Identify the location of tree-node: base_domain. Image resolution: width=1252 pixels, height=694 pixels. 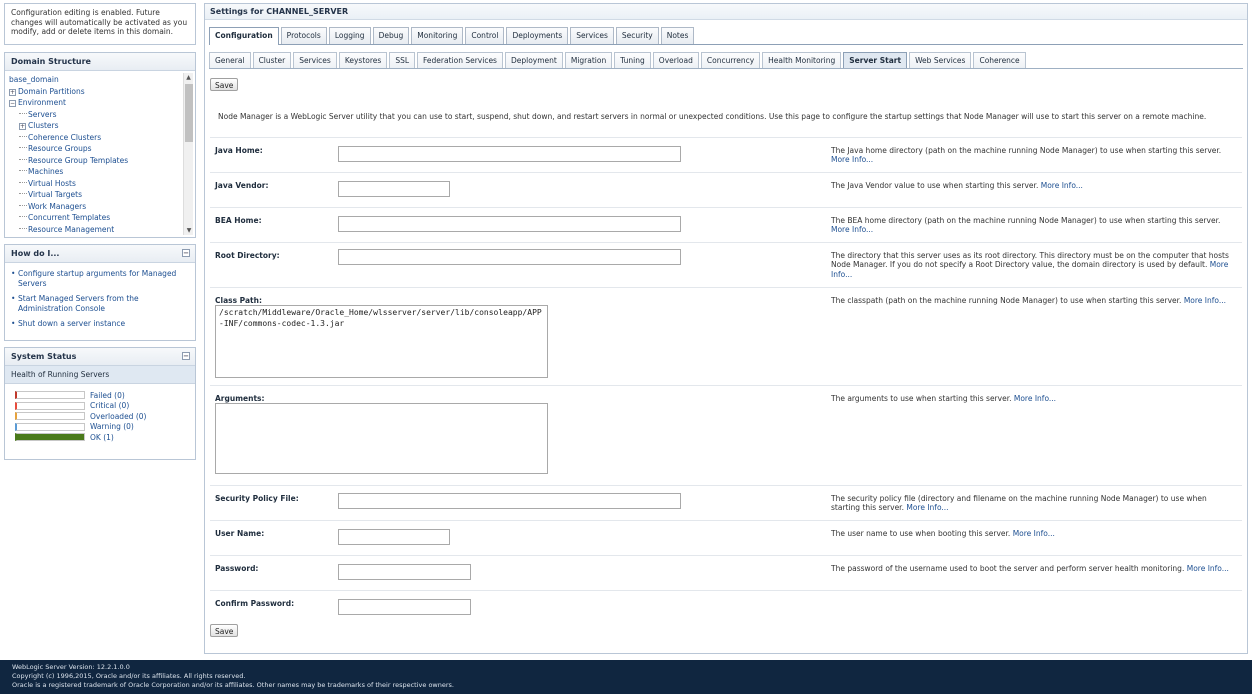
(93, 80).